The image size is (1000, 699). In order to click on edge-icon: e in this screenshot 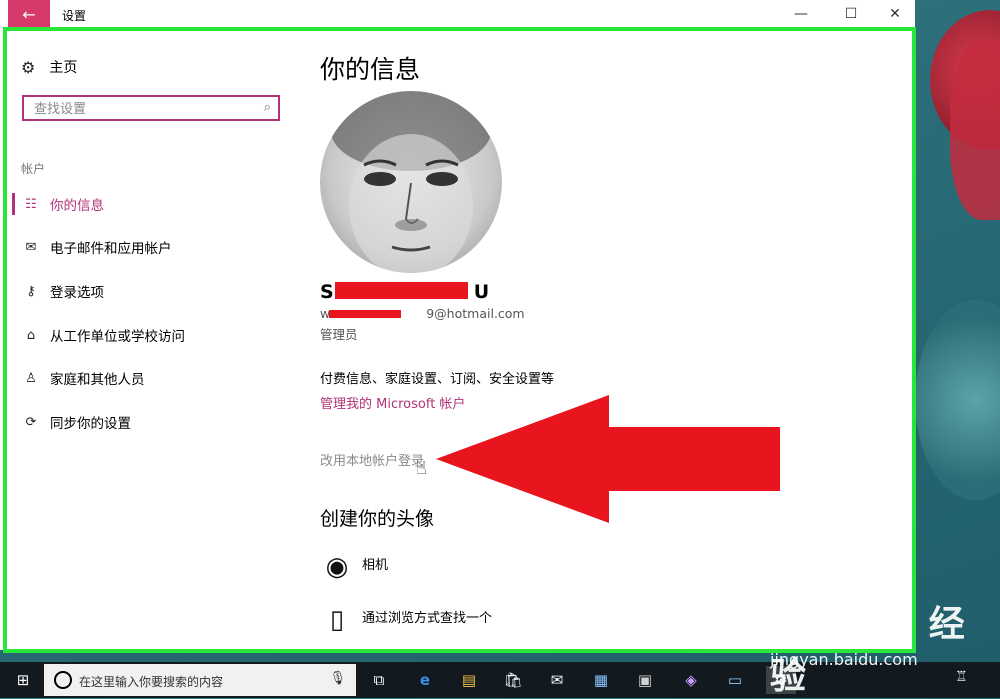, I will do `click(425, 680)`.